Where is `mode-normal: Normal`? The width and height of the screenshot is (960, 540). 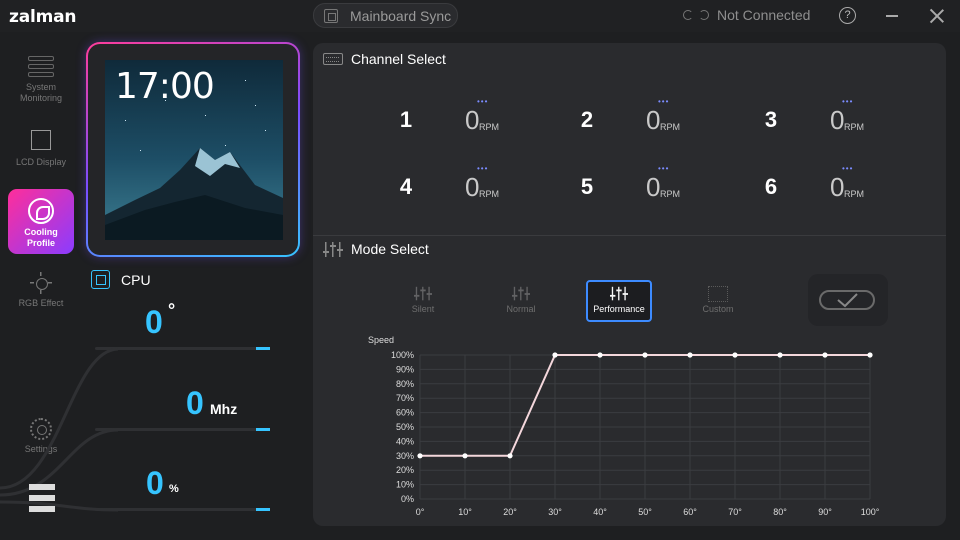 mode-normal: Normal is located at coordinates (521, 301).